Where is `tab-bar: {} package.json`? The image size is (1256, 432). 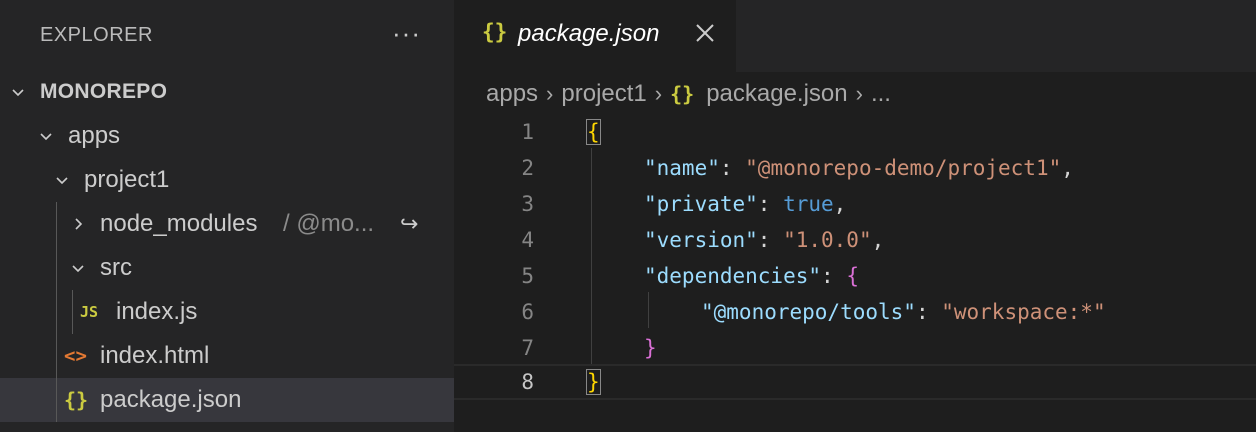
tab-bar: {} package.json is located at coordinates (855, 36).